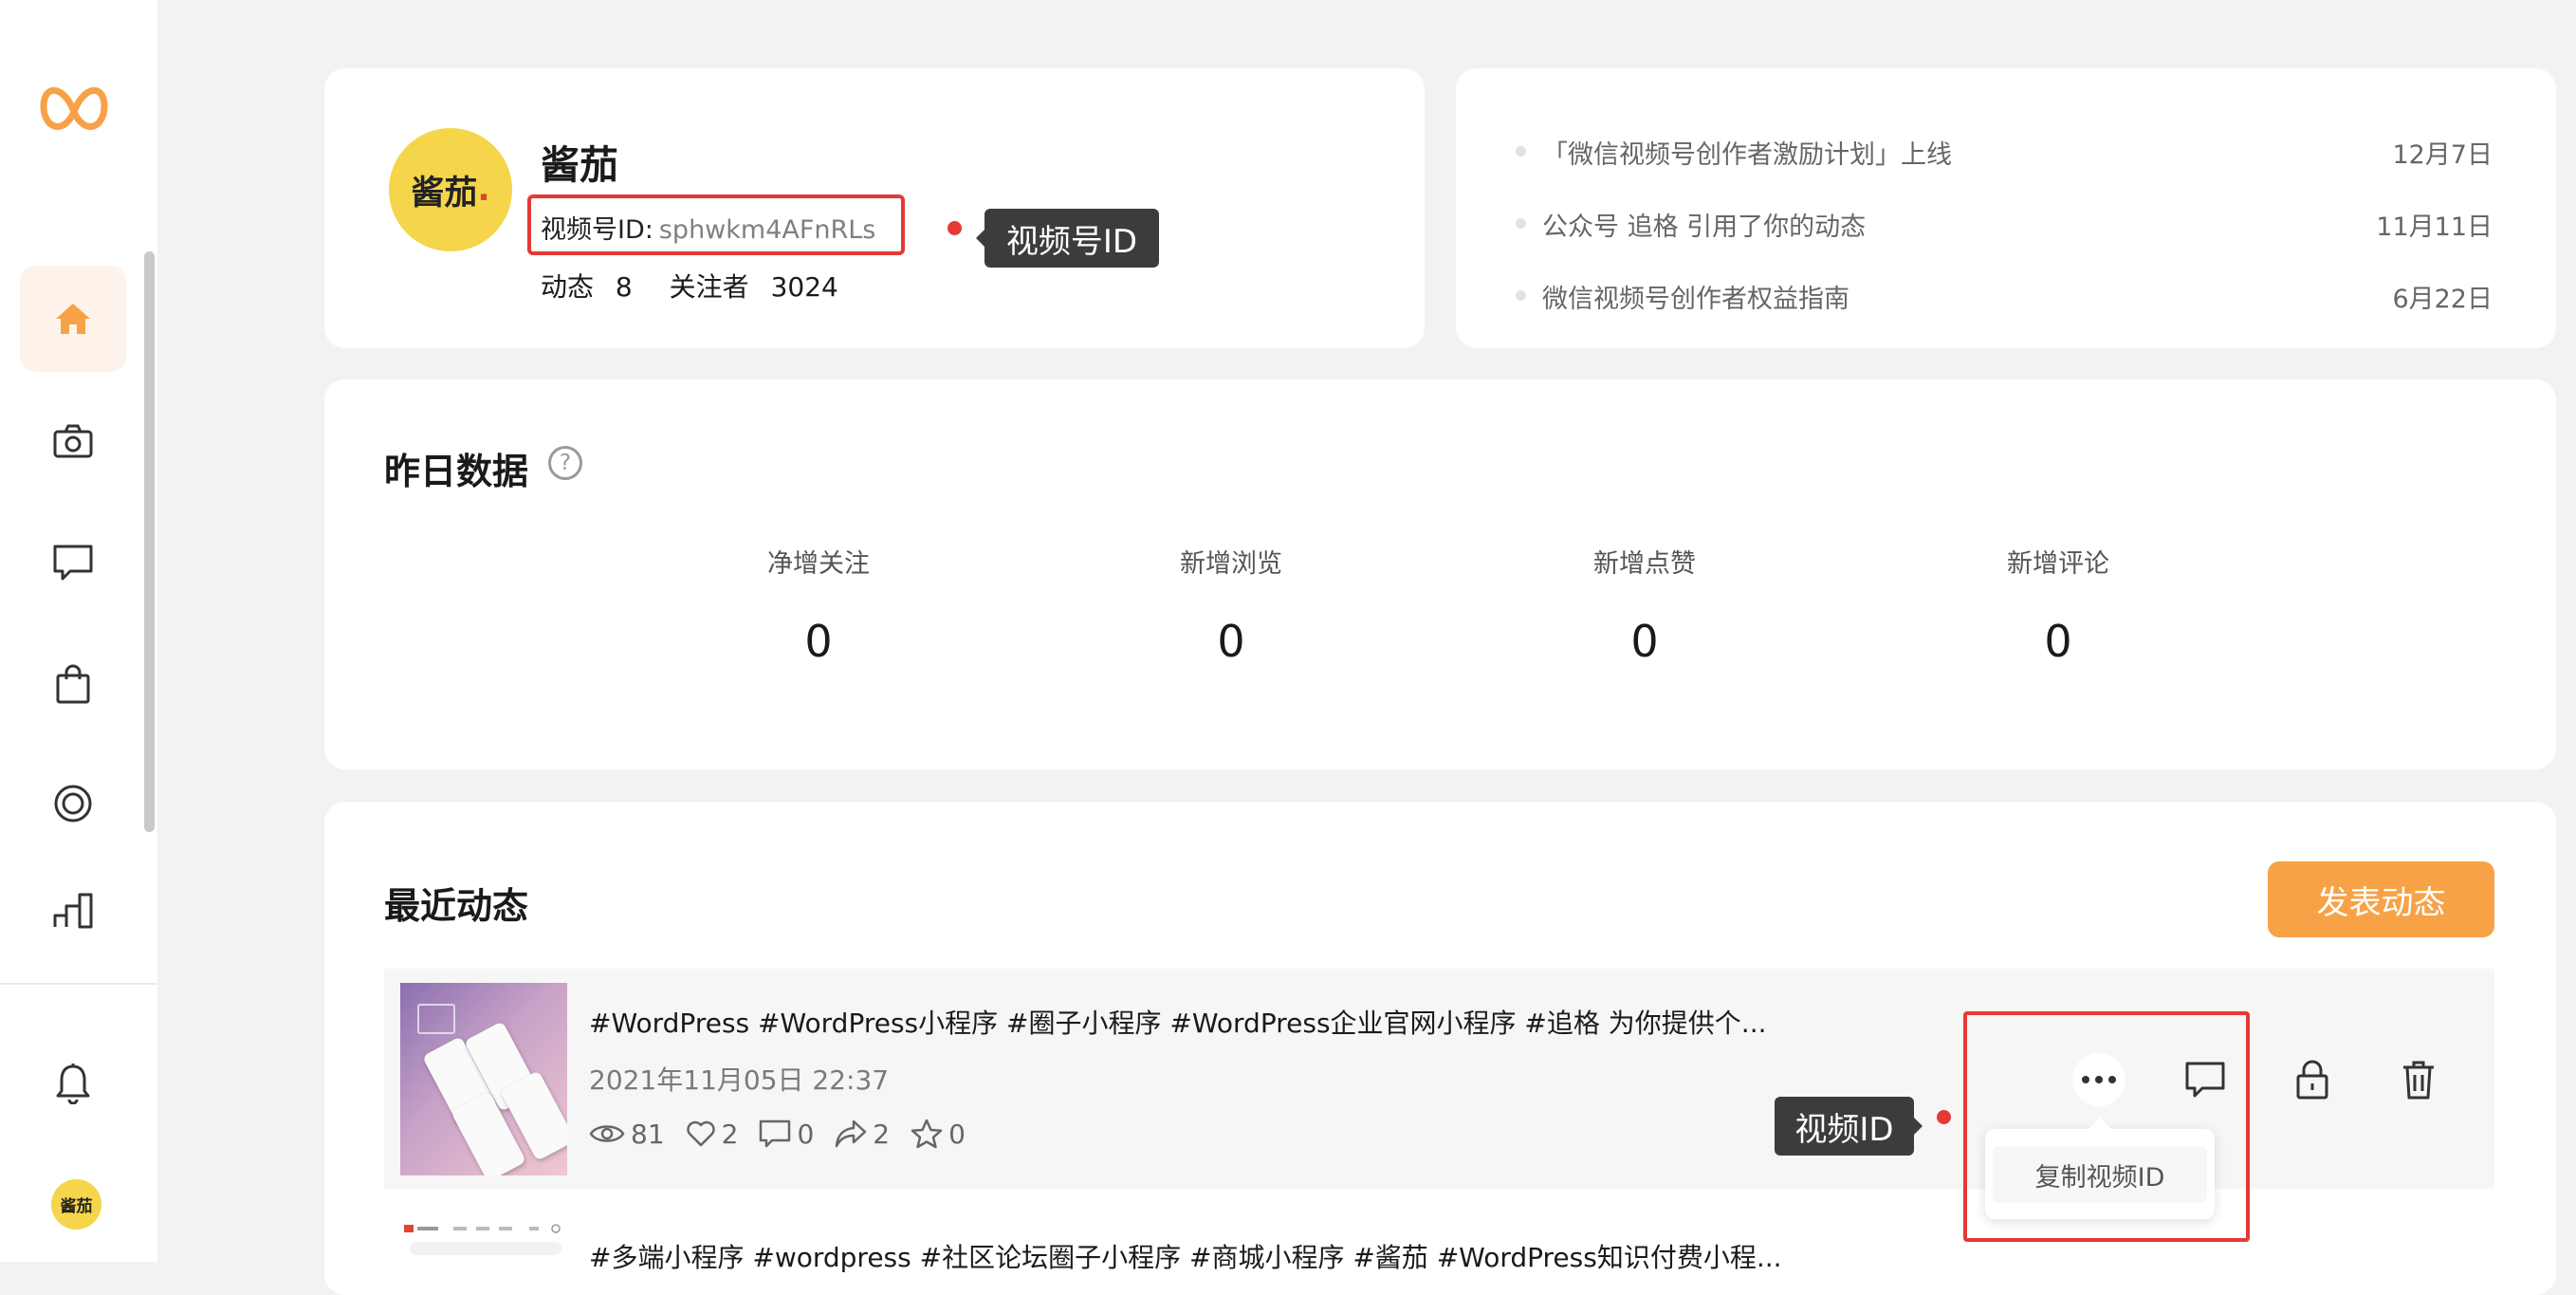  Describe the element at coordinates (730, 1134) in the screenshot. I see `likes-count: 2` at that location.